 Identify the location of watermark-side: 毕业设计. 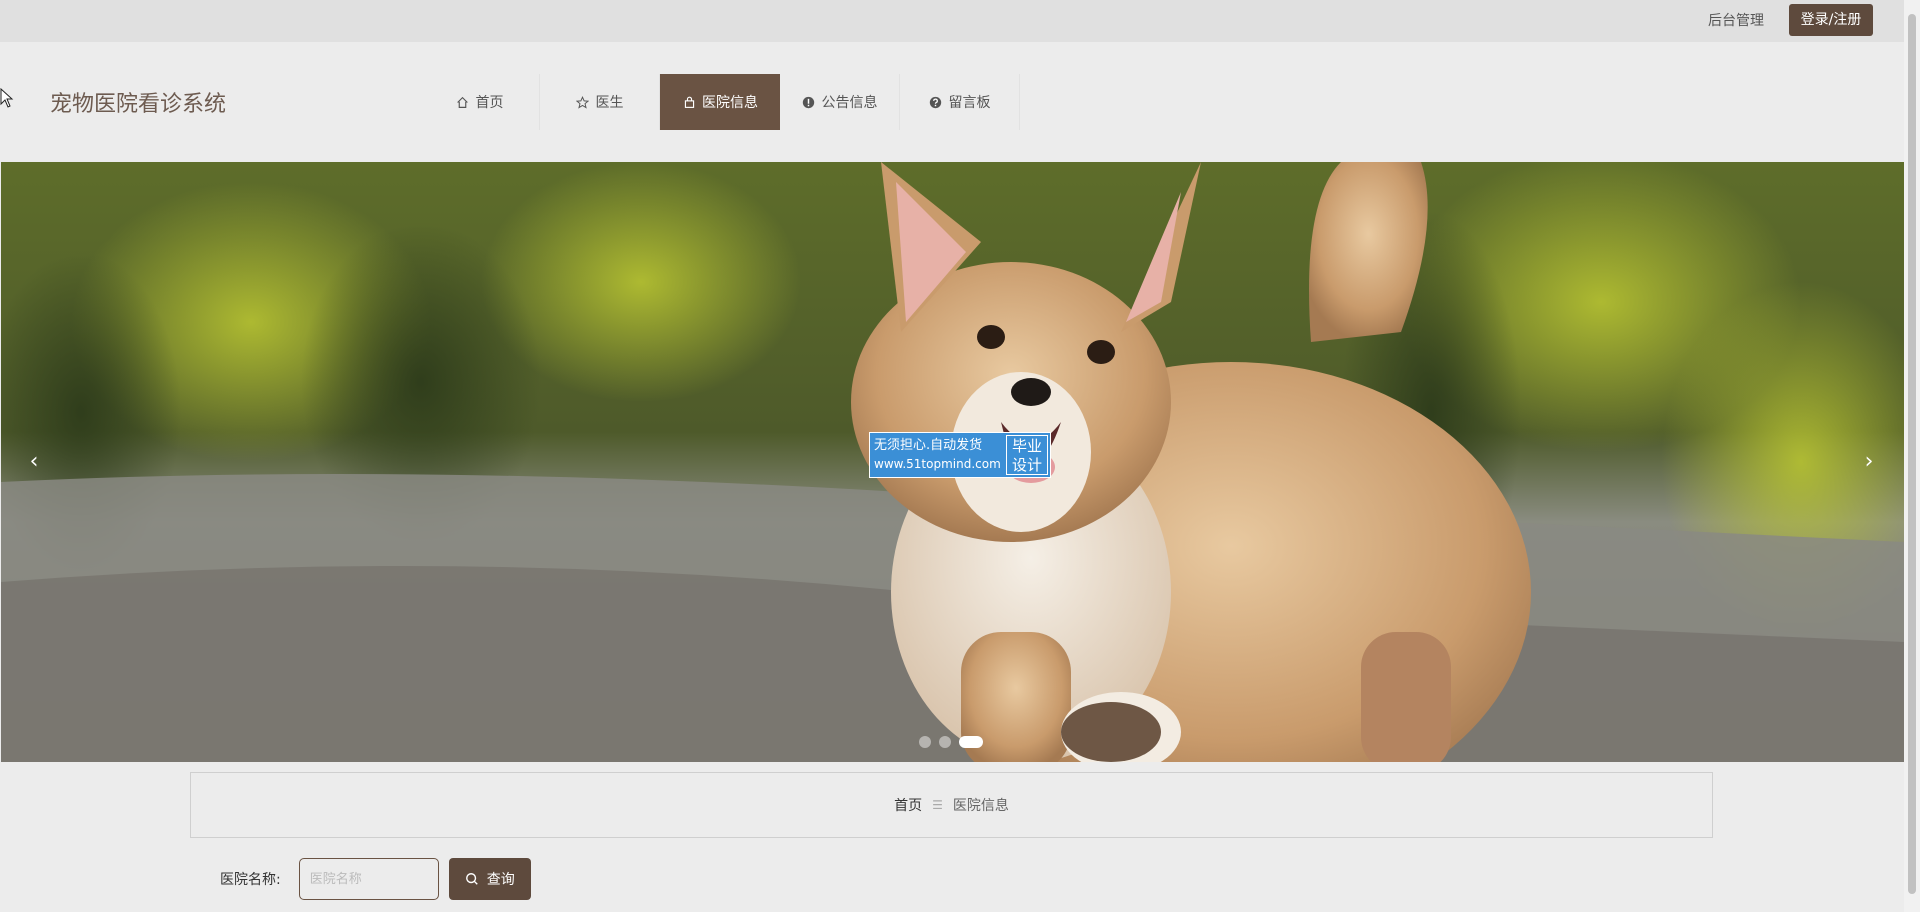
(1027, 455).